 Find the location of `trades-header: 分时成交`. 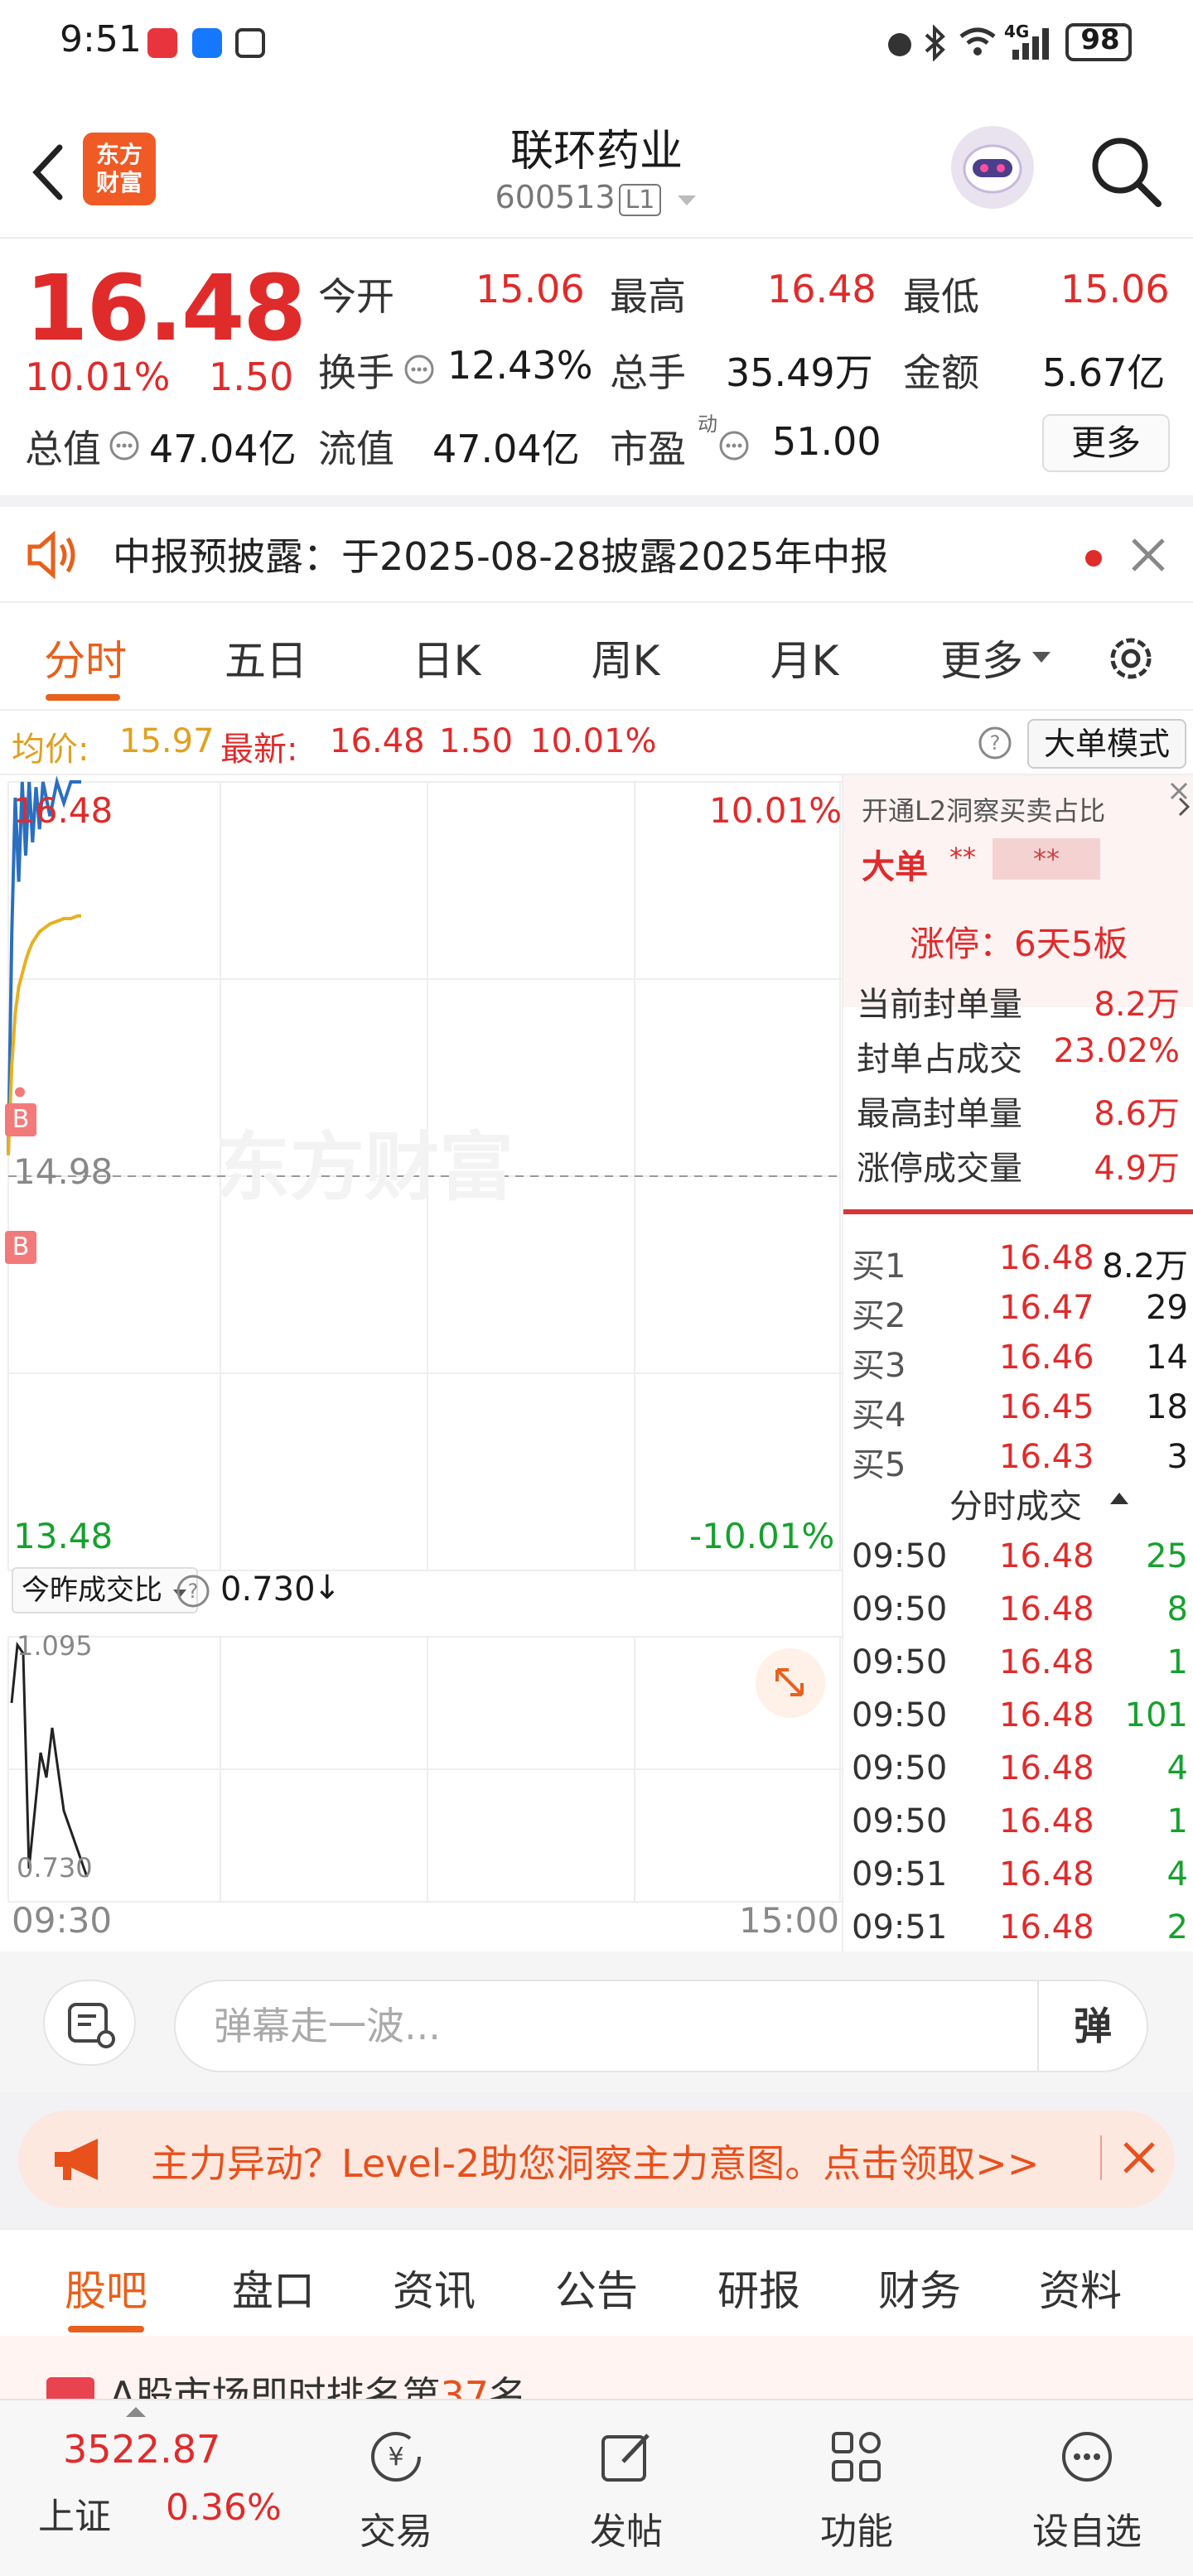

trades-header: 分时成交 is located at coordinates (1015, 1503).